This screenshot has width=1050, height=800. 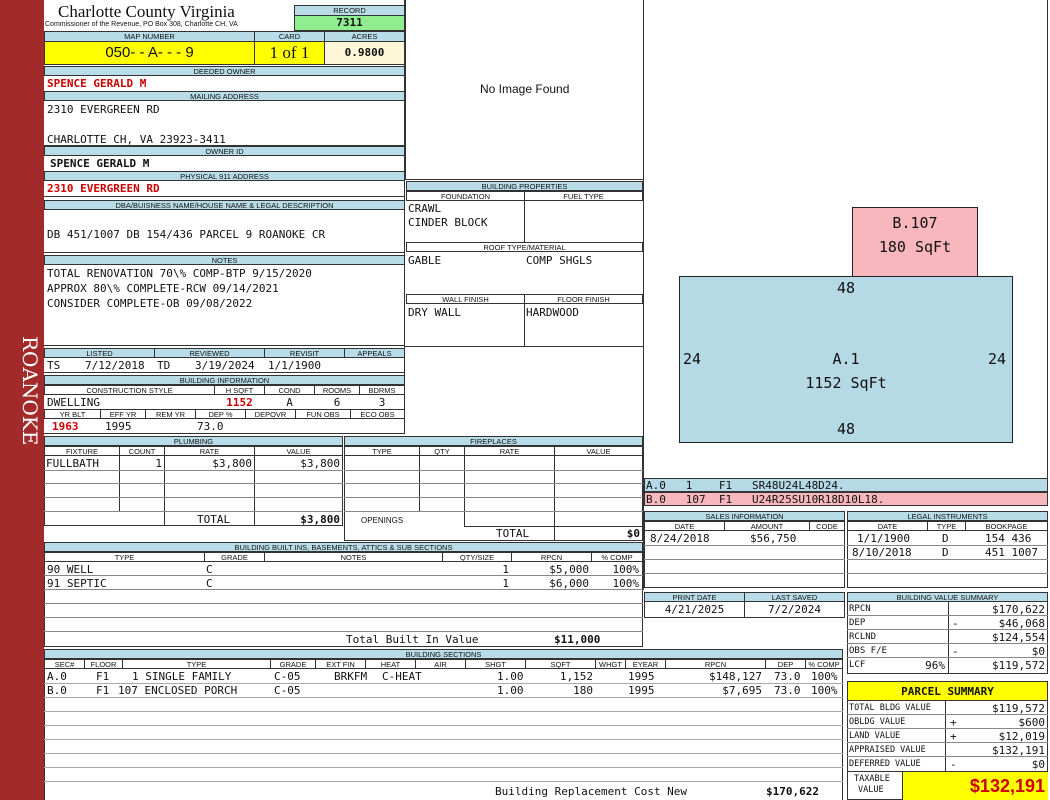 I want to click on section-eyear: 1995, so click(x=641, y=676).